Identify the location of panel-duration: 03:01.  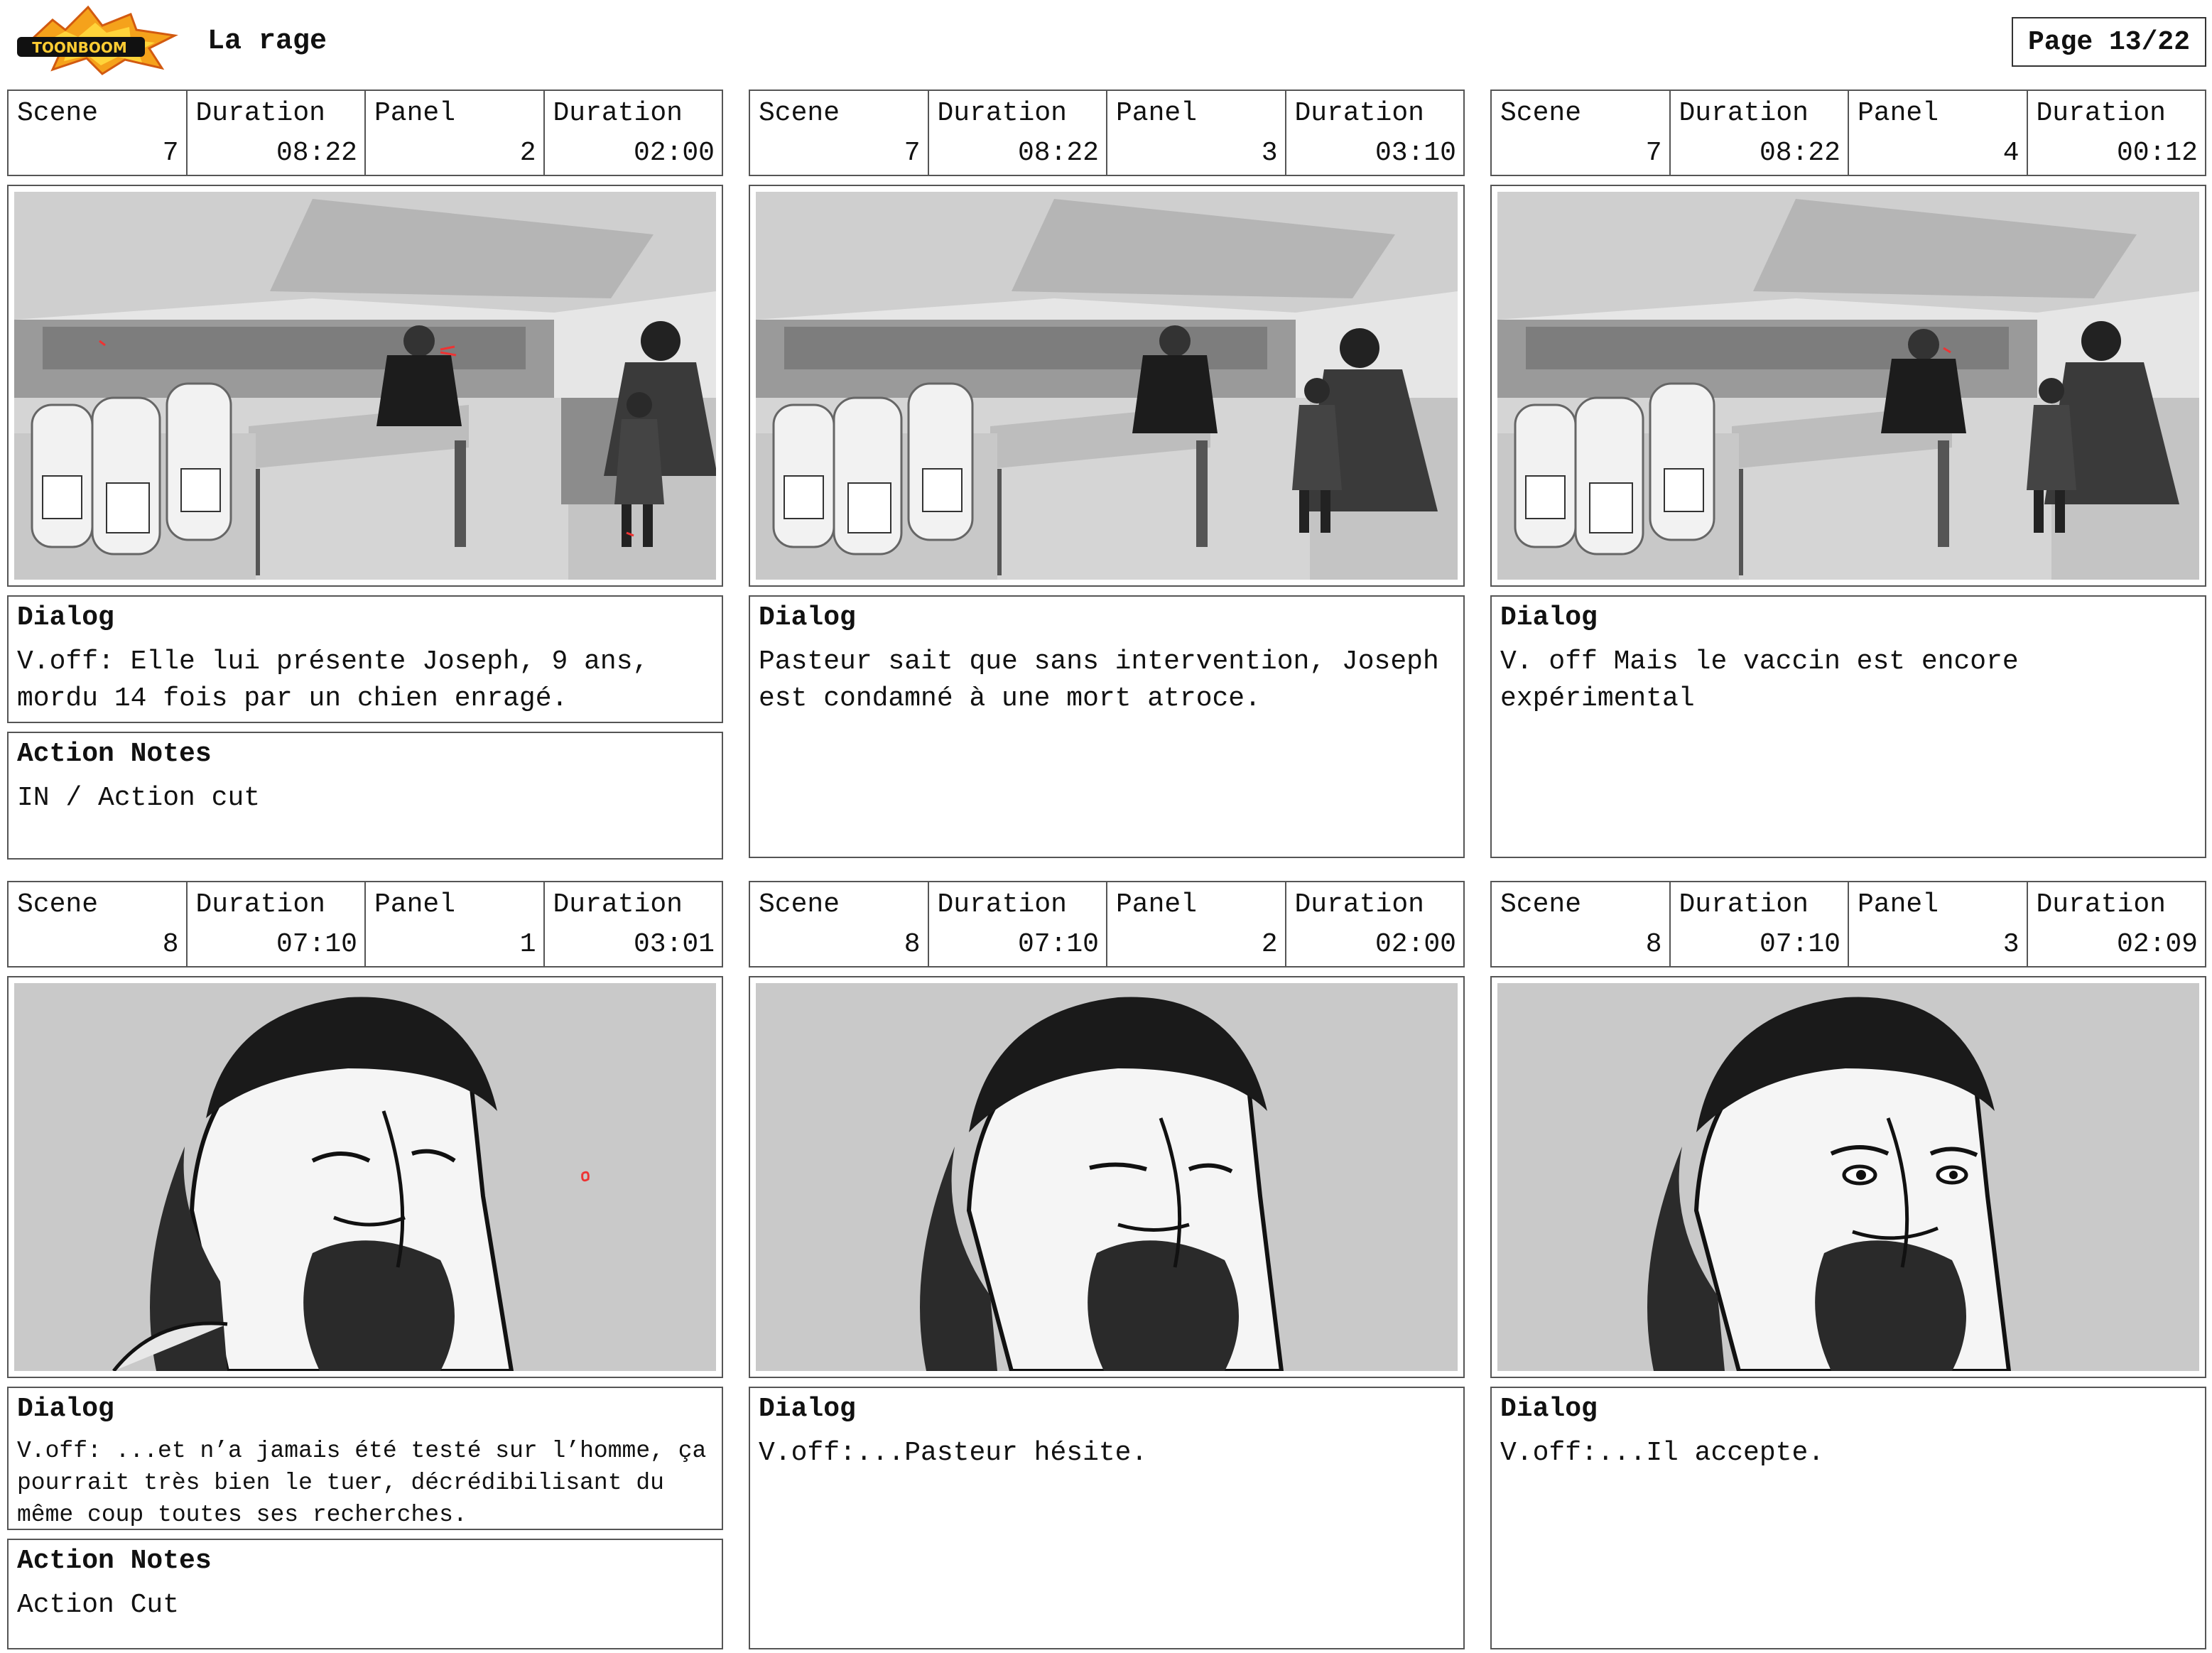
(674, 944).